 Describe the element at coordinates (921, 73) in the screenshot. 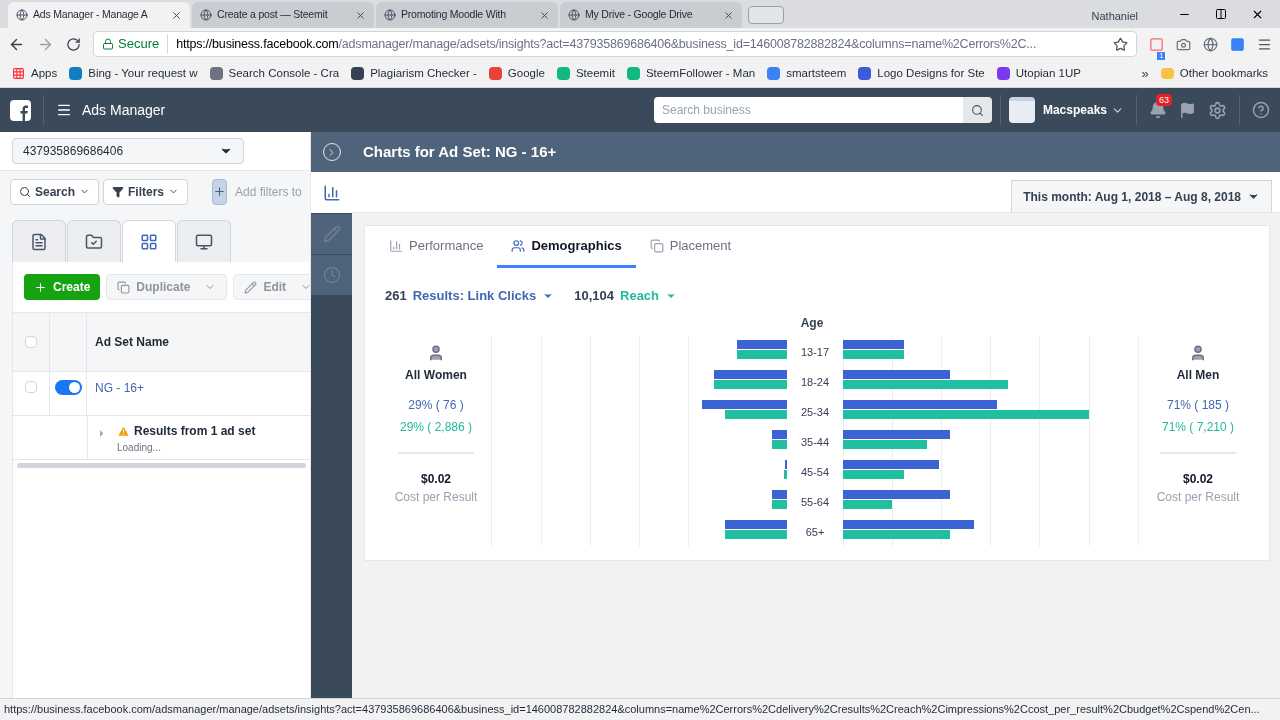

I see `bookmark: Logo Designs for Ste` at that location.